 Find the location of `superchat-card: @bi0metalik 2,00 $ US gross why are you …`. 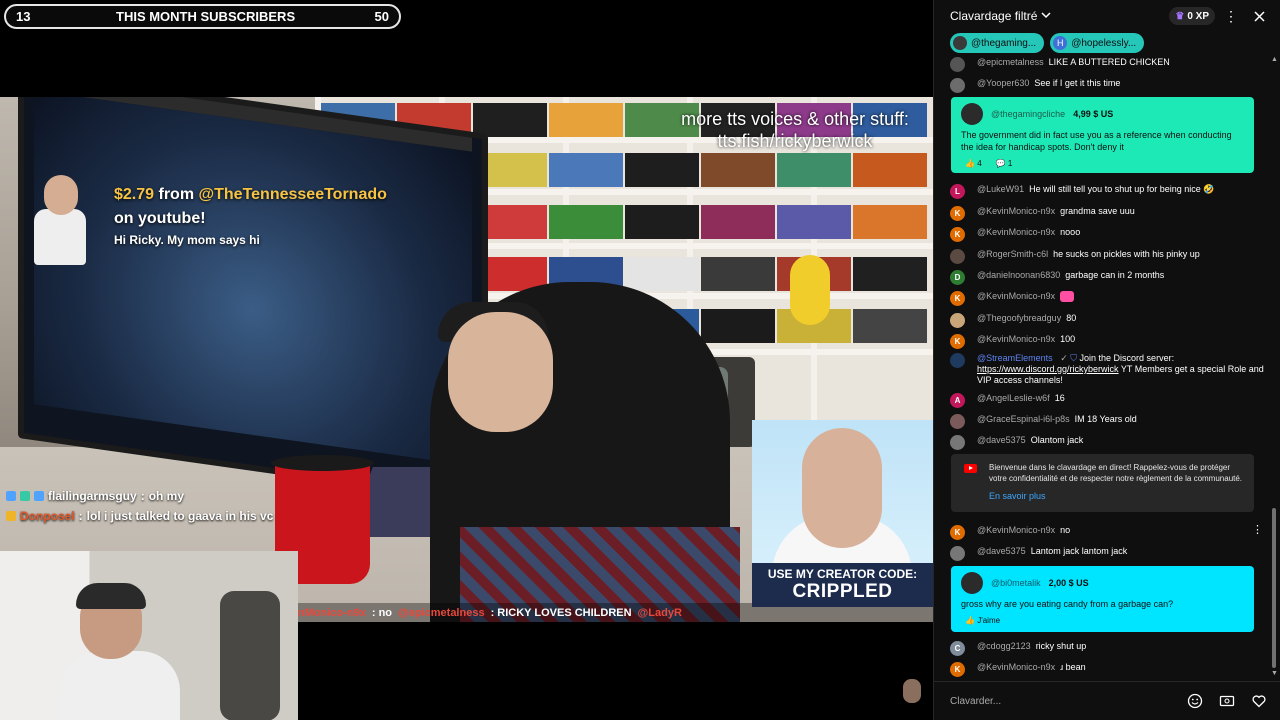

superchat-card: @bi0metalik 2,00 $ US gross why are you … is located at coordinates (1102, 599).